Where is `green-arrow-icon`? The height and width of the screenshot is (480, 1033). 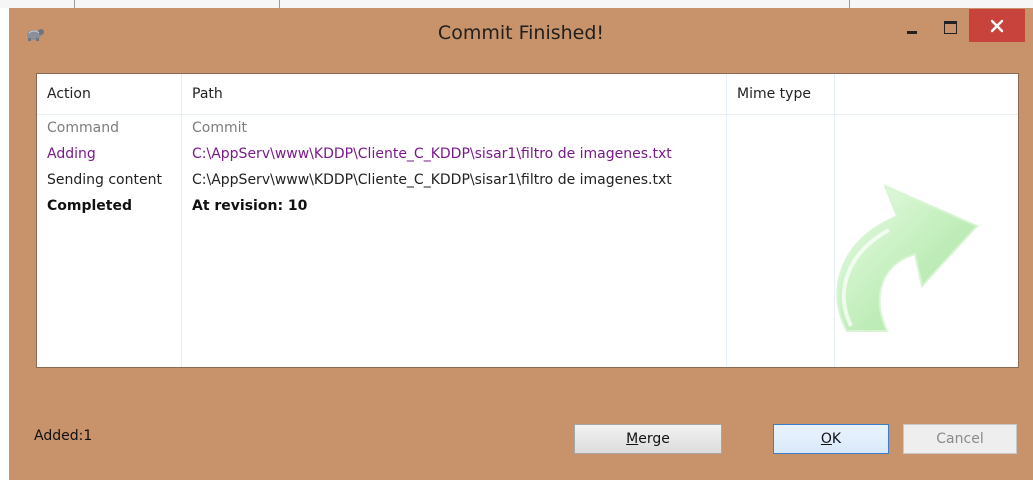
green-arrow-icon is located at coordinates (907, 258).